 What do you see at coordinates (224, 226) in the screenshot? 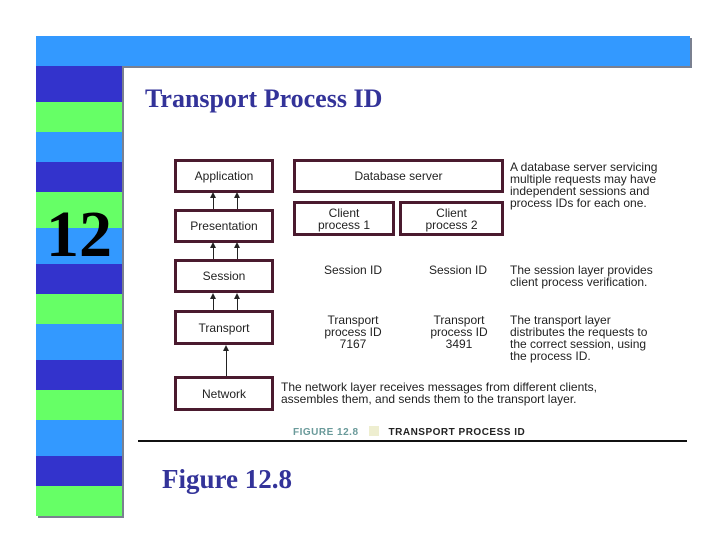
I see `layer-presentation: Presentation` at bounding box center [224, 226].